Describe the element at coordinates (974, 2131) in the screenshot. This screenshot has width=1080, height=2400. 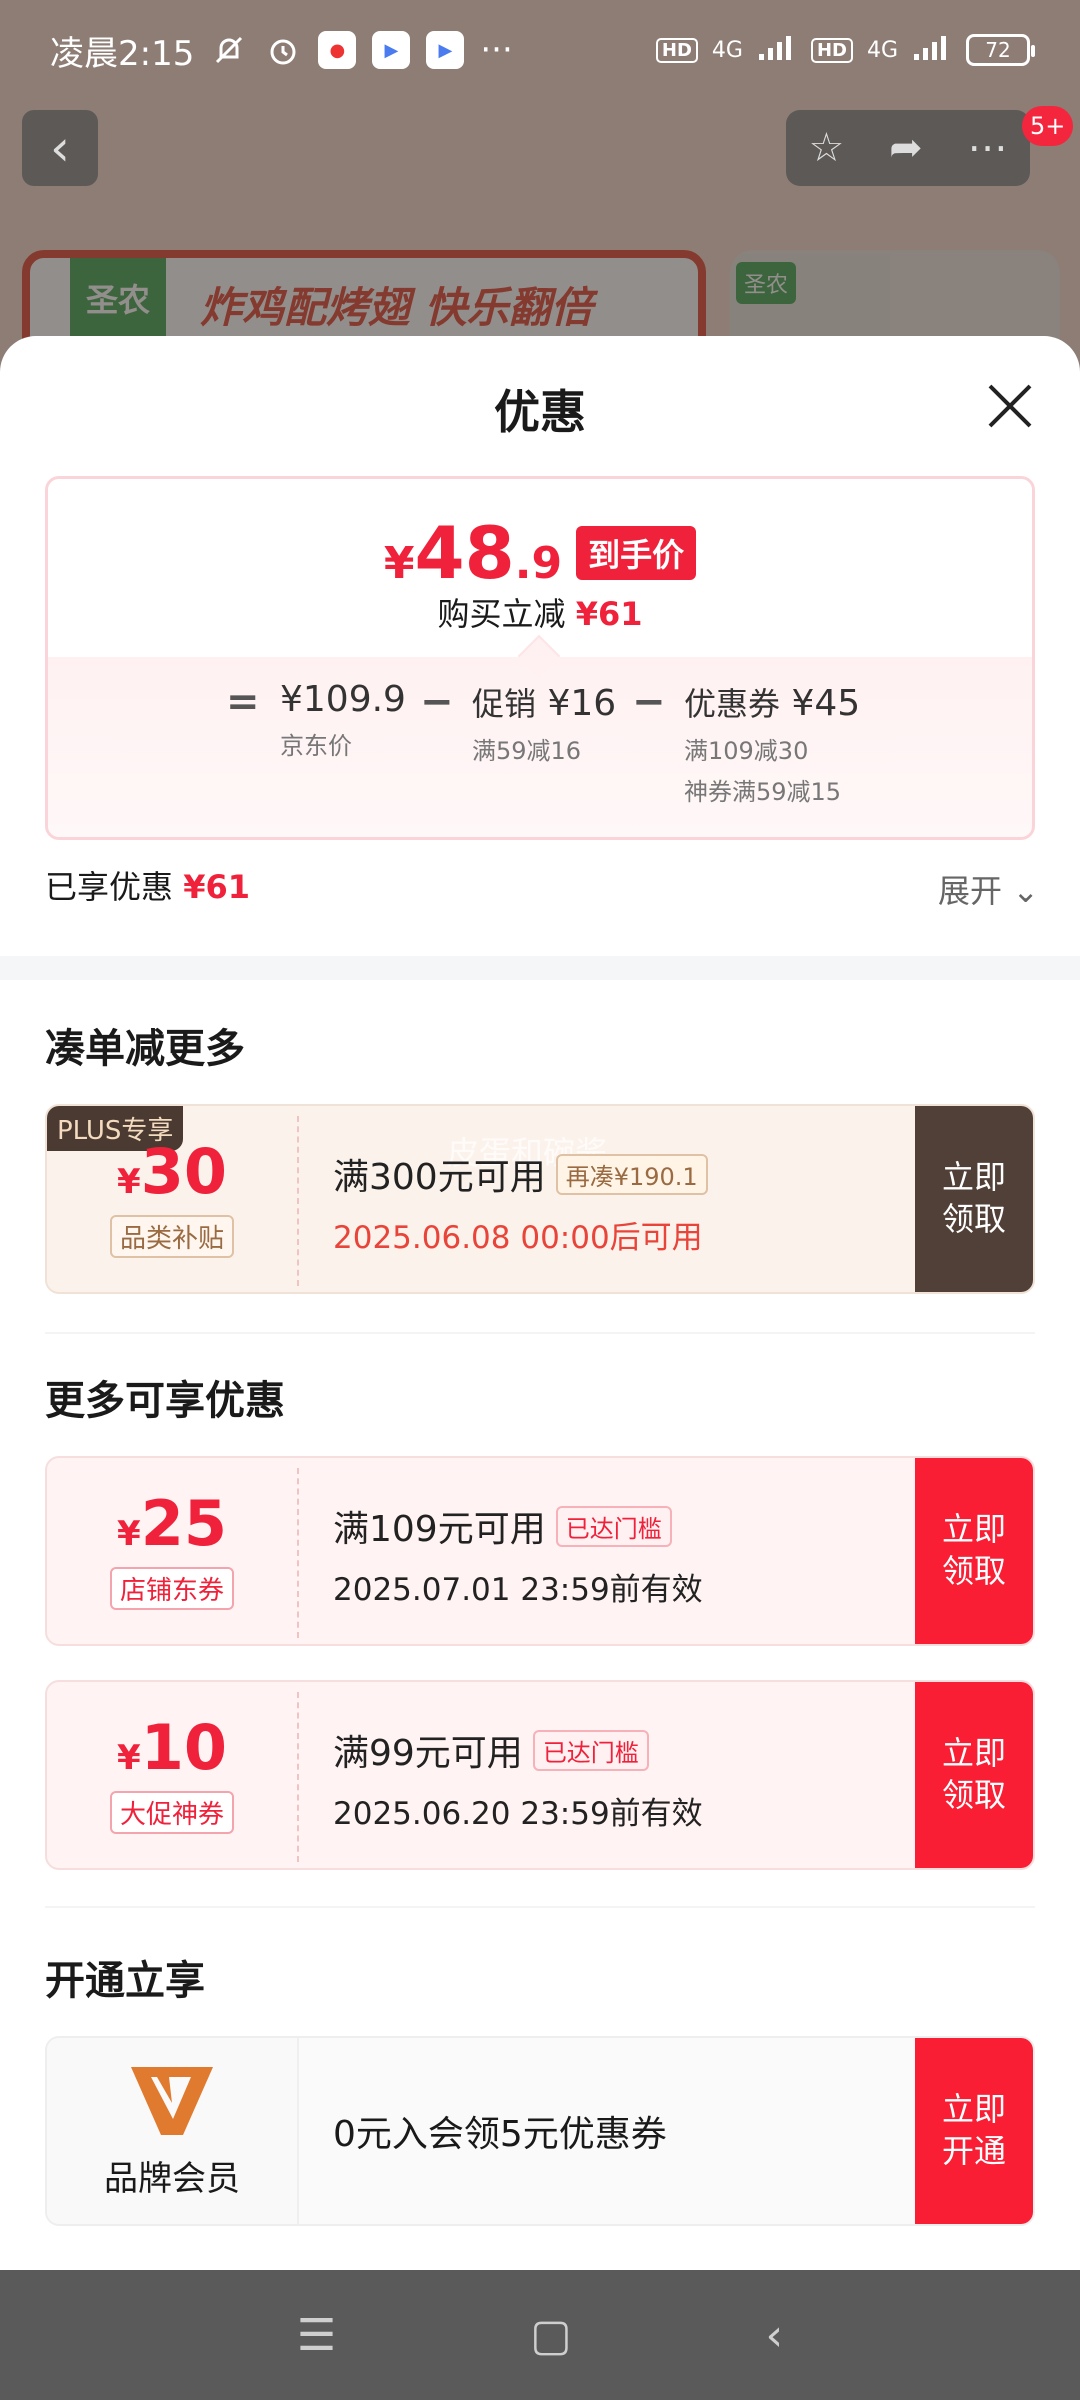
I see `open-membership-button: 立即开通` at that location.